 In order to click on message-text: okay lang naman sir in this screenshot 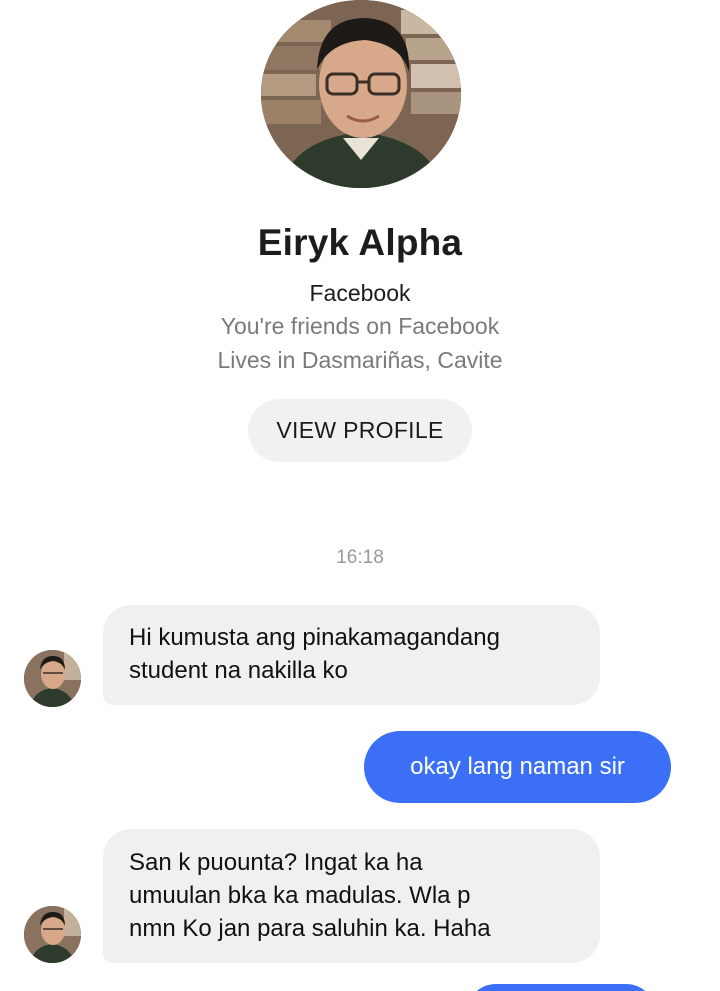, I will do `click(517, 766)`.